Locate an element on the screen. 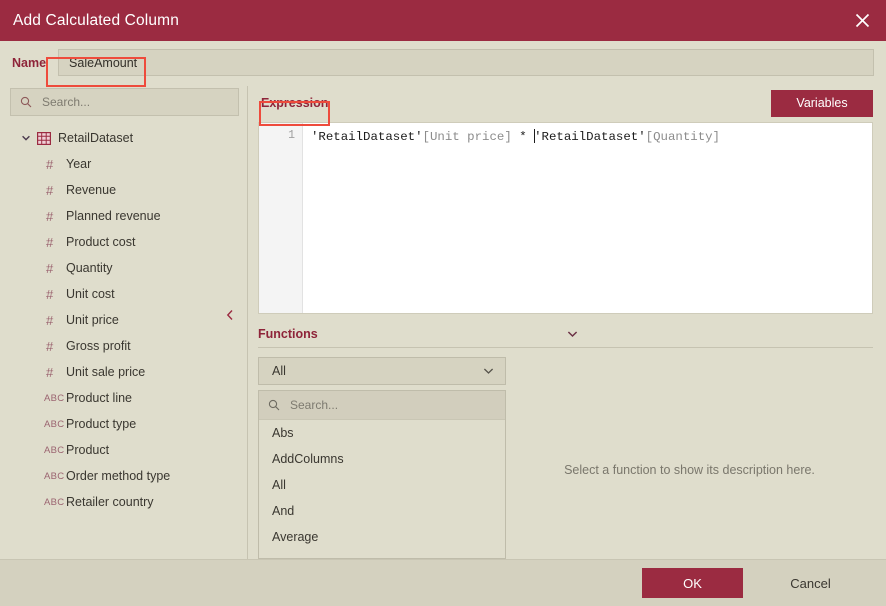  tree-field-label: Planned revenue is located at coordinates (113, 216).